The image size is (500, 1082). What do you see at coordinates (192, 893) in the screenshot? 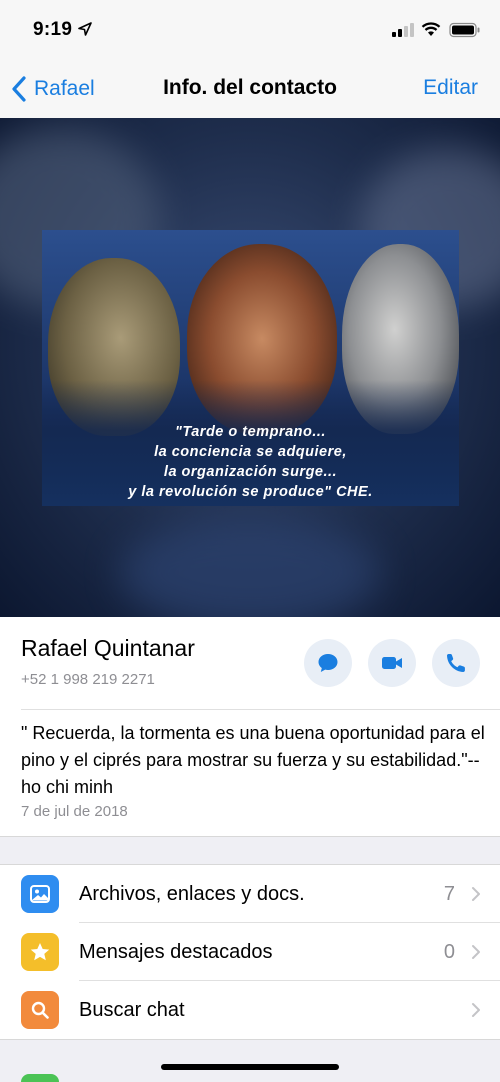
I see `menu-item-label: Archivos, enlaces y docs.` at bounding box center [192, 893].